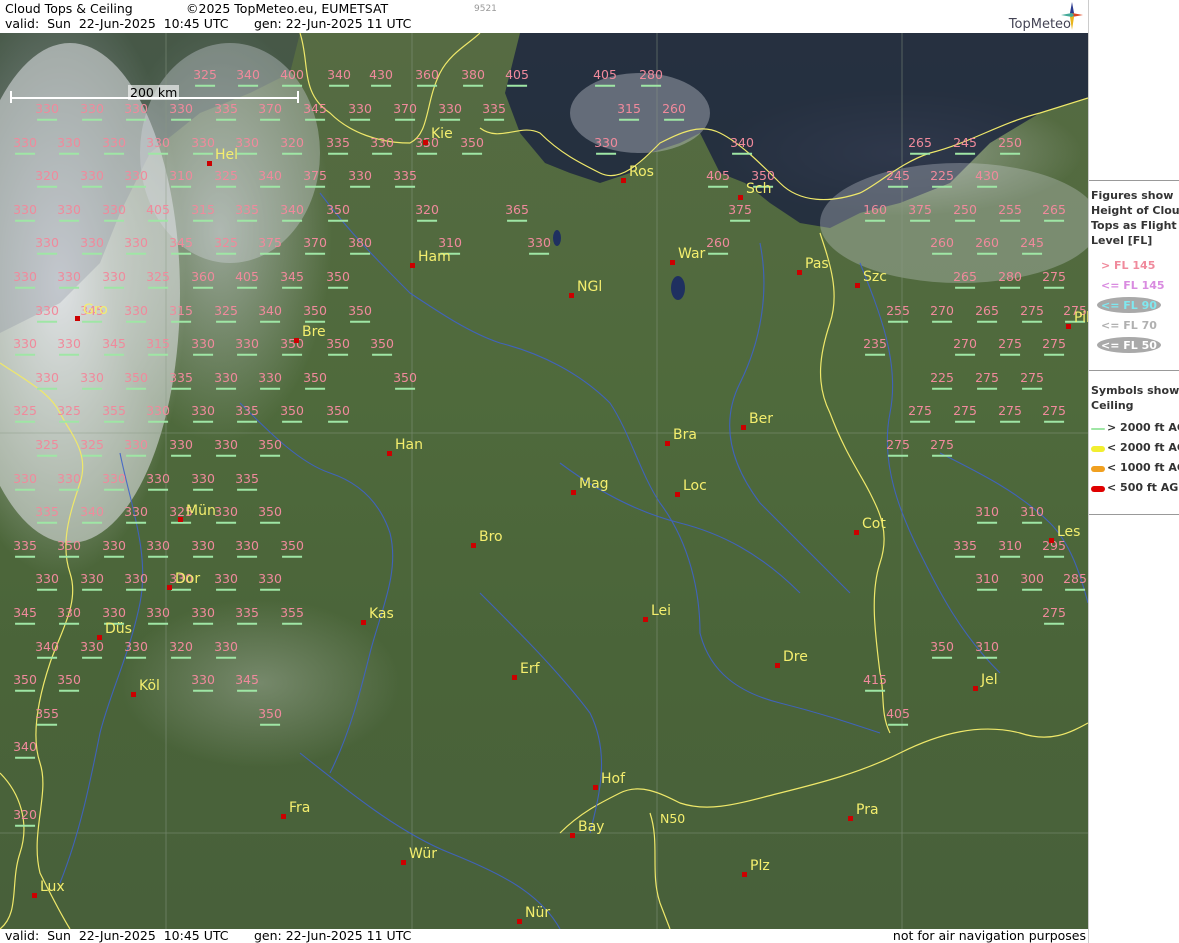 The width and height of the screenshot is (1179, 943). Describe the element at coordinates (629, 110) in the screenshot. I see `cloud-top-label: 315` at that location.